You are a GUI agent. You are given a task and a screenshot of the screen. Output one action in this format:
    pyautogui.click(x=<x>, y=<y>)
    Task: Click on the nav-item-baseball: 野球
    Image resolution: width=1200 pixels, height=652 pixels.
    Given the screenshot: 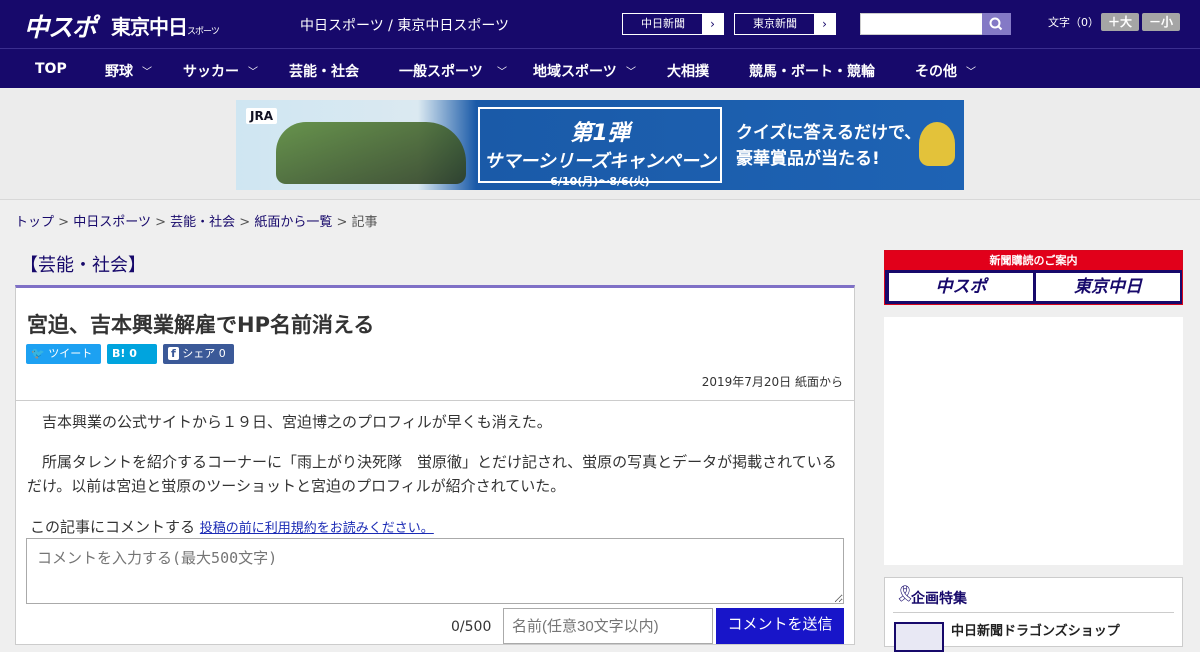 What is the action you would take?
    pyautogui.click(x=119, y=71)
    